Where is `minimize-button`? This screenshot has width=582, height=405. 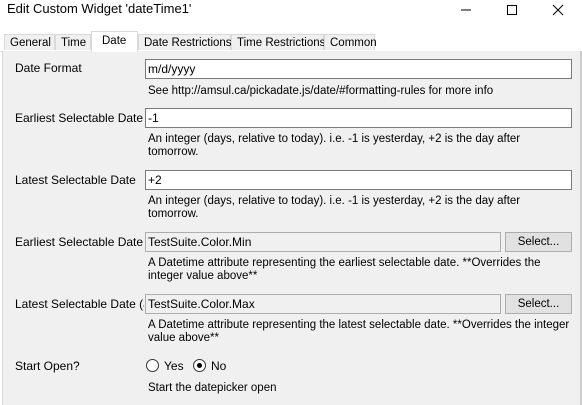
minimize-button is located at coordinates (466, 10).